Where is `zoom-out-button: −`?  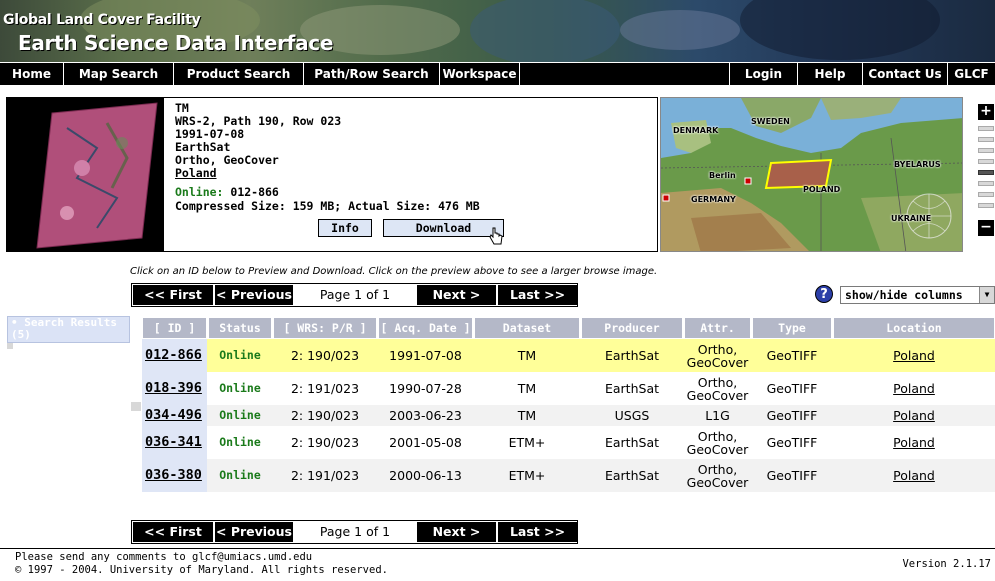 zoom-out-button: − is located at coordinates (986, 228).